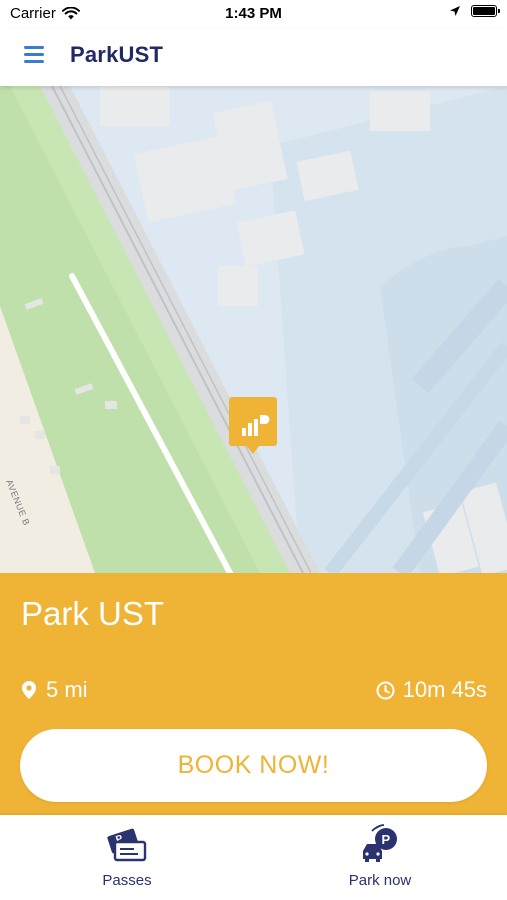 This screenshot has width=507, height=900. I want to click on tab-park-now: P Park now, so click(380, 857).